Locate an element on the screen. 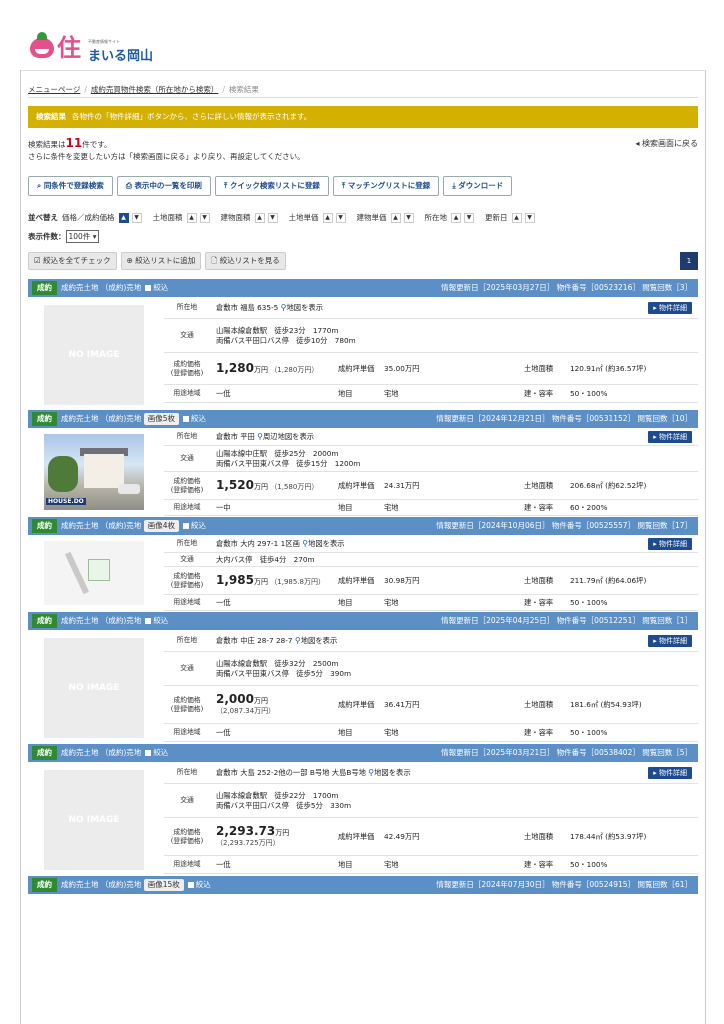 The height and width of the screenshot is (1024, 724). location-value: 倉敷市 福島 635-5 is located at coordinates (247, 307).